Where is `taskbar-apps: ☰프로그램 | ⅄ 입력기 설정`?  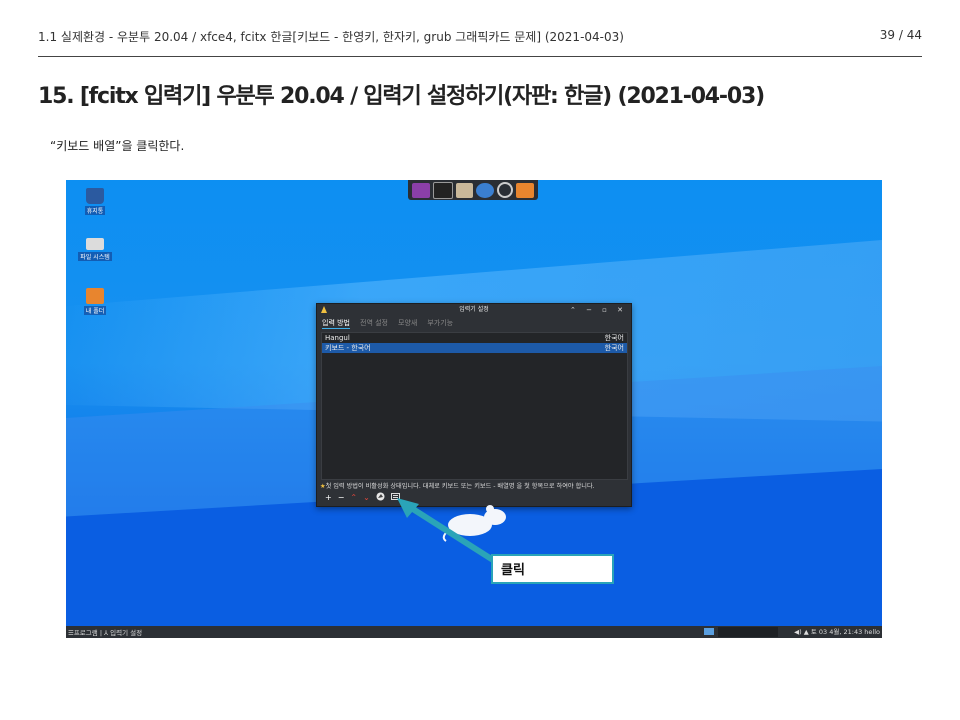
taskbar-apps: ☰프로그램 | ⅄ 입력기 설정 is located at coordinates (104, 632).